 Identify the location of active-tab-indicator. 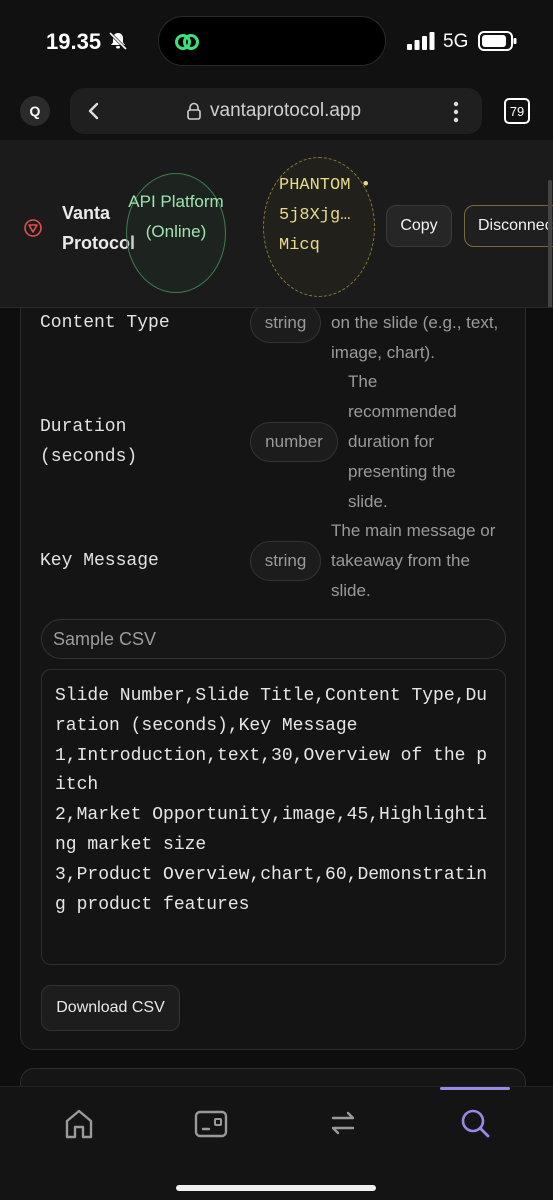
(475, 1088).